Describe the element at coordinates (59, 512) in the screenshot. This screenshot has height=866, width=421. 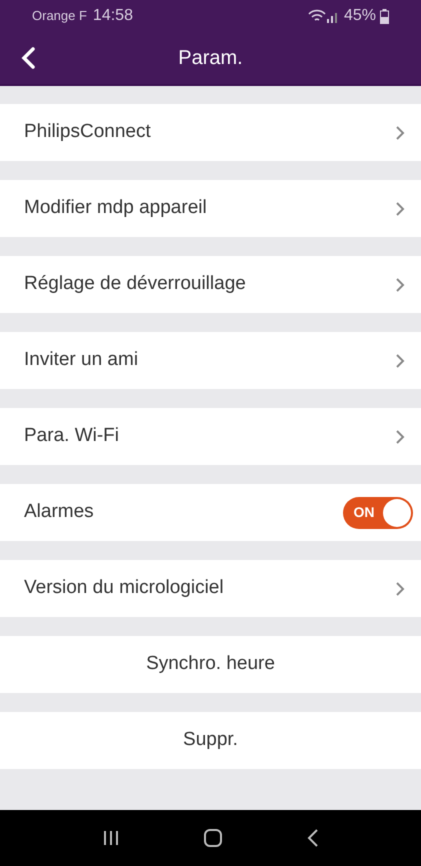
I see `setting-label: Alarmes` at that location.